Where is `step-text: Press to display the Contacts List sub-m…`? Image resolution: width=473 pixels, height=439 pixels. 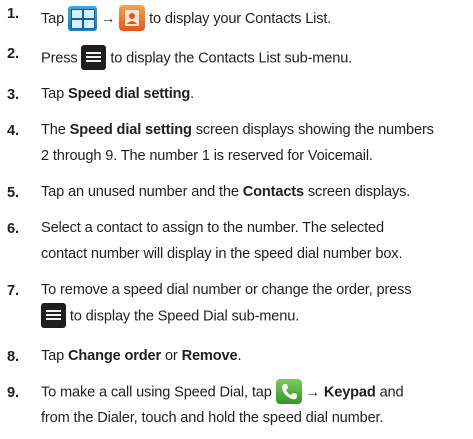 step-text: Press to display the Contacts List sub-m… is located at coordinates (256, 58).